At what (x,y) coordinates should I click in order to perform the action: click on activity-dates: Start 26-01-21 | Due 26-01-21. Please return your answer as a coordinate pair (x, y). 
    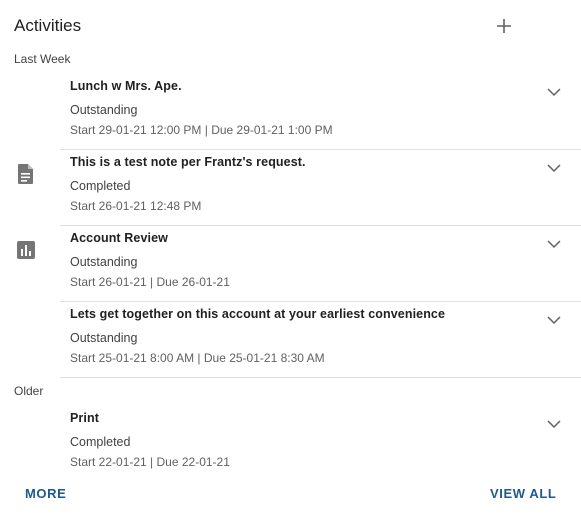
    Looking at the image, I should click on (150, 282).